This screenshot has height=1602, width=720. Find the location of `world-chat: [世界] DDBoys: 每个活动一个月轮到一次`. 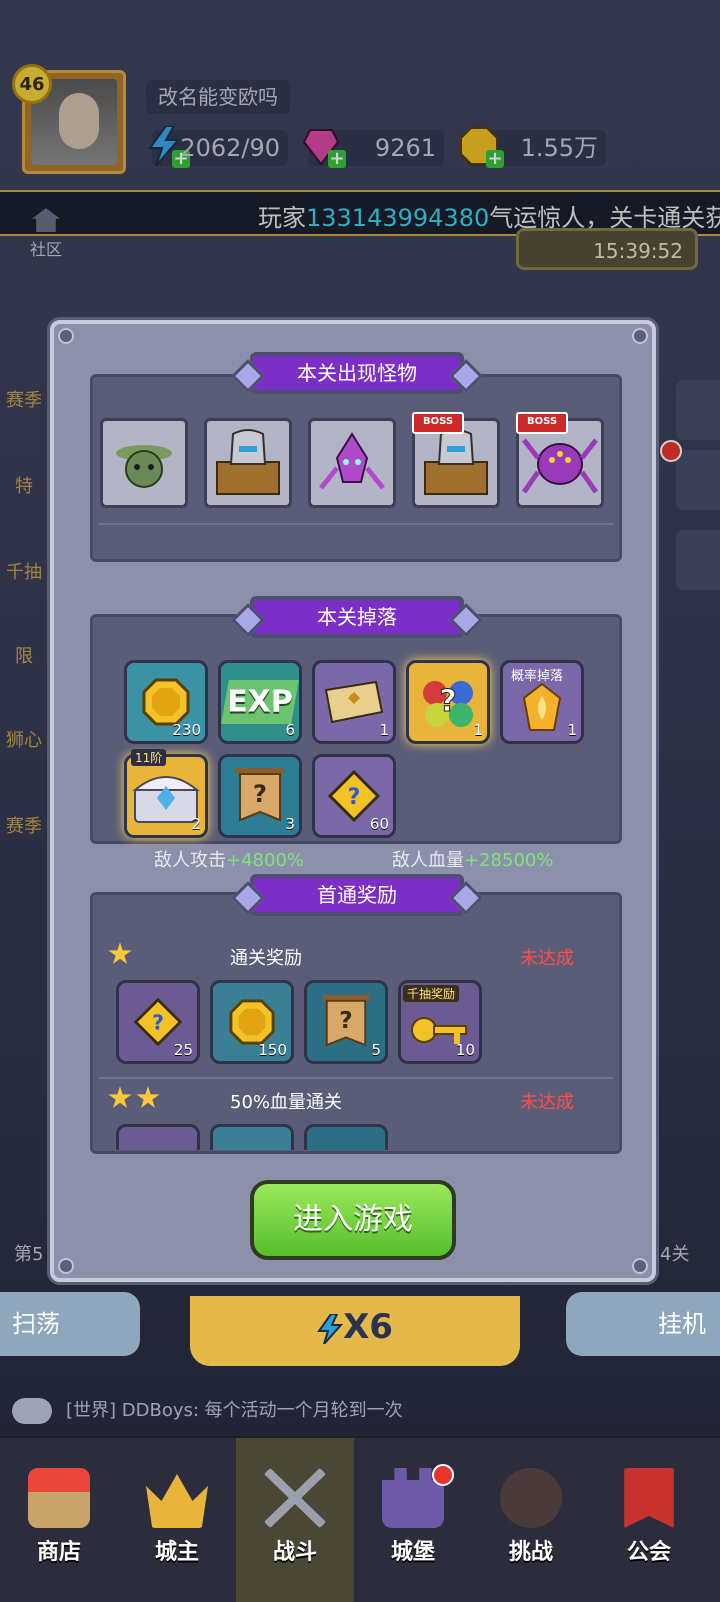

world-chat: [世界] DDBoys: 每个活动一个月轮到一次 is located at coordinates (360, 1411).